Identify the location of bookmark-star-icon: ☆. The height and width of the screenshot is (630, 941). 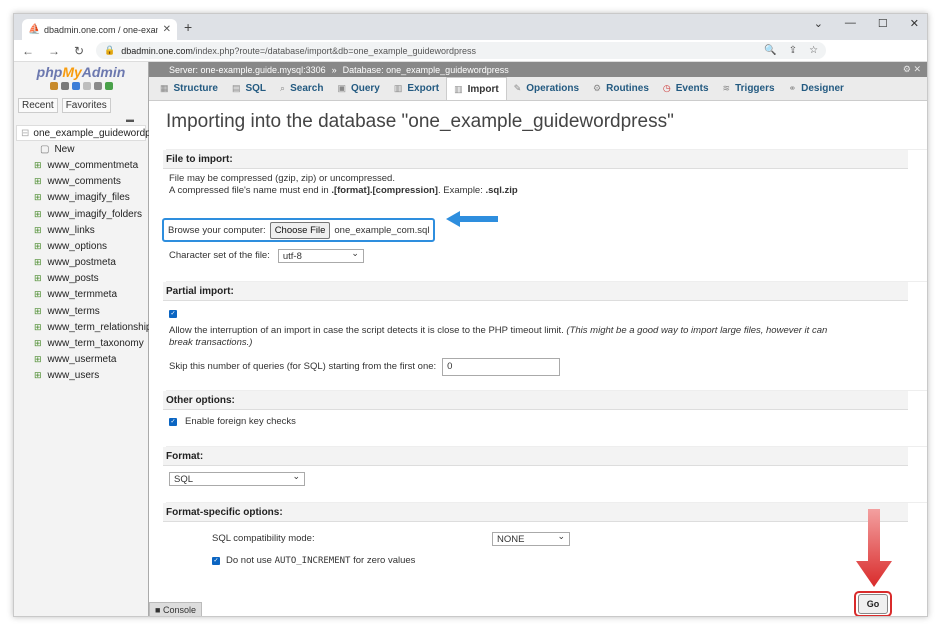
(813, 50).